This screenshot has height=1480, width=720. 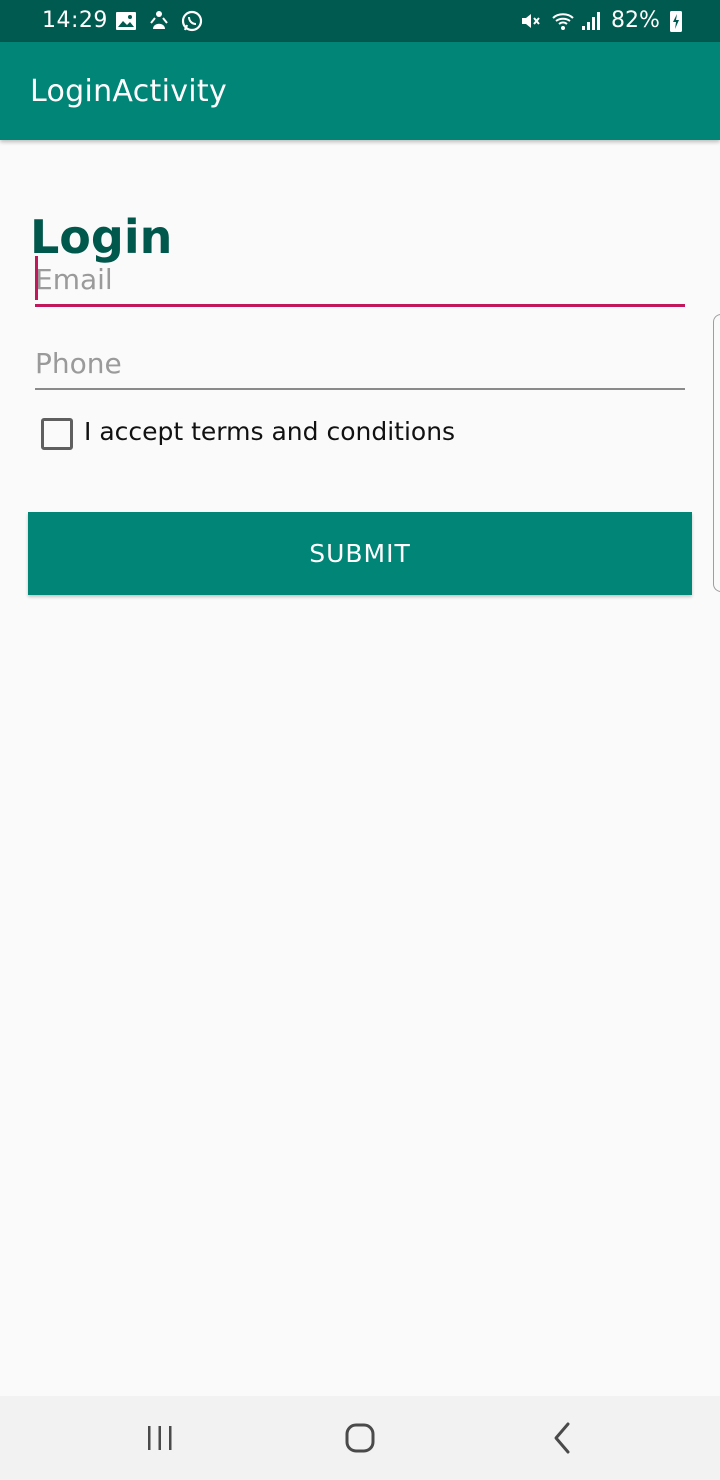 I want to click on edge-panel-handle, so click(x=716, y=453).